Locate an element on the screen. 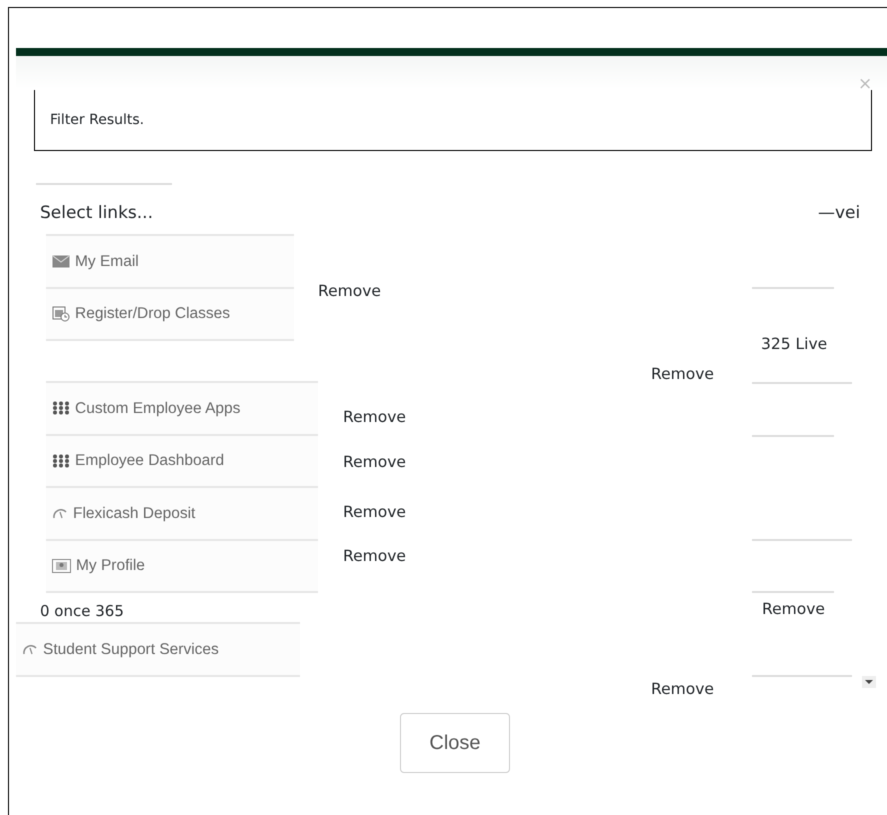  filter-placeholder: Filter Results. is located at coordinates (97, 120).